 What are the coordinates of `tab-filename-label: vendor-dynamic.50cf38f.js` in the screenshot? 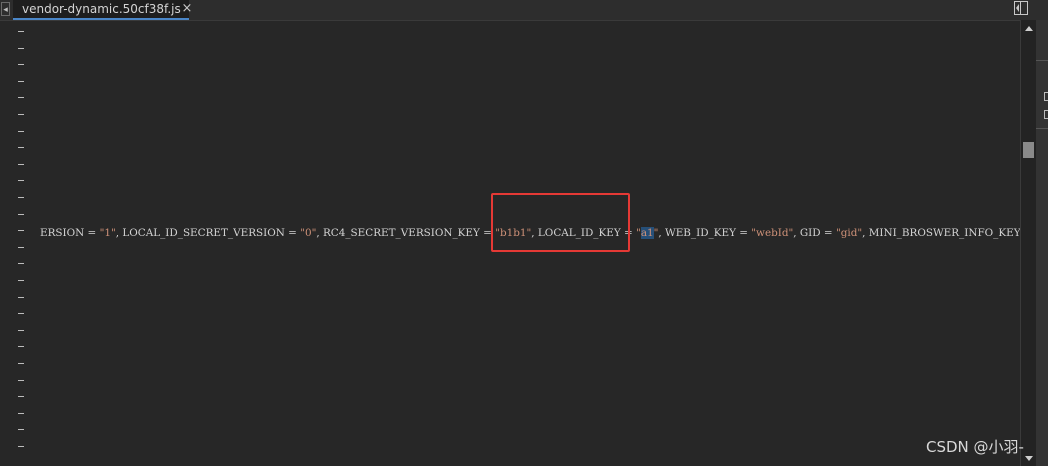 It's located at (101, 9).